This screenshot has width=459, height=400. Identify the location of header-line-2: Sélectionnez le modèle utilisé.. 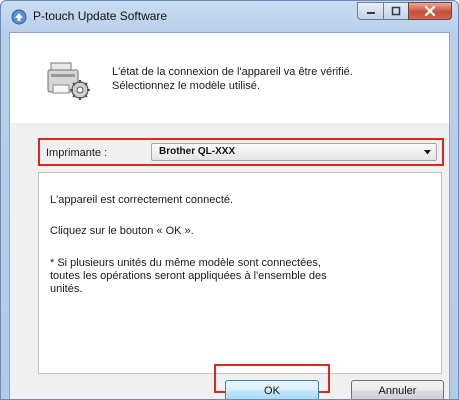
(186, 86).